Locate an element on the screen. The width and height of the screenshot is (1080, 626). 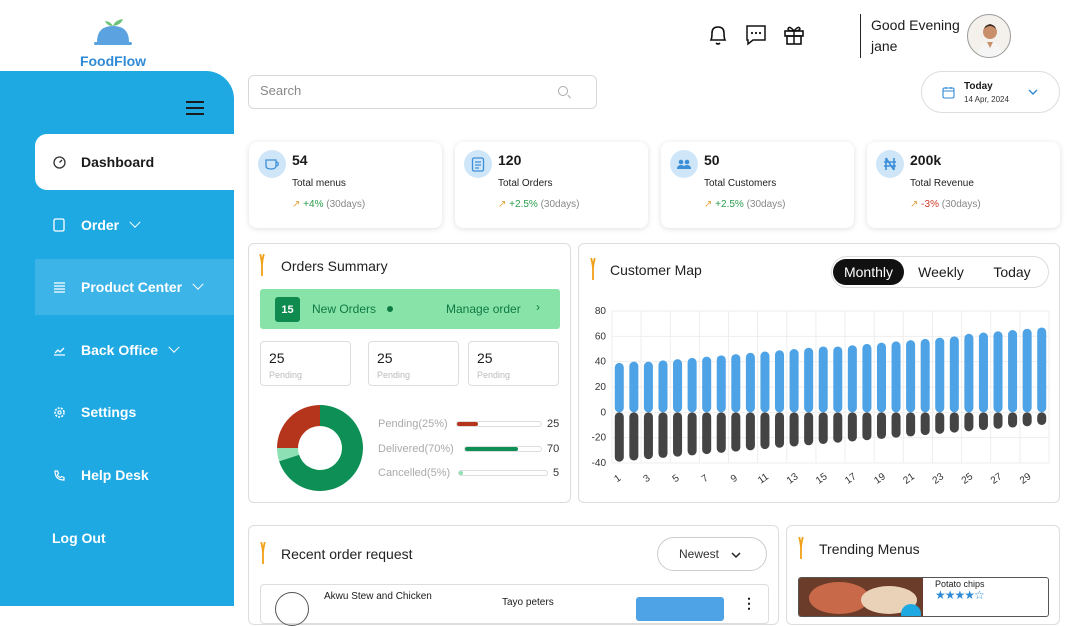
legend-delivered: Delivered(70%) 70 is located at coordinates (468, 449).